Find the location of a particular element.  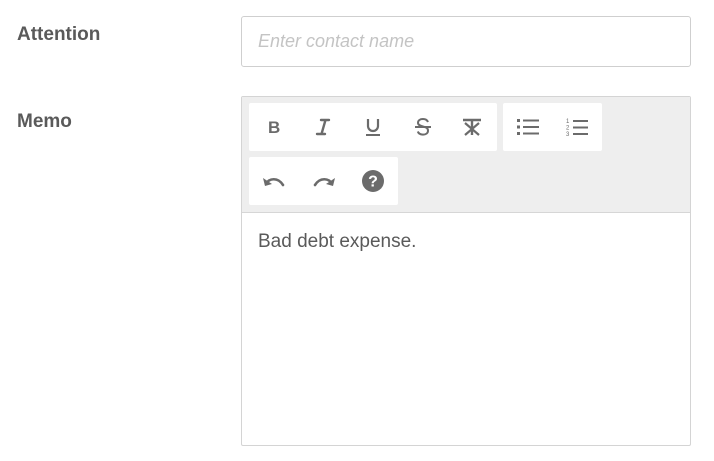

svg-text: B is located at coordinates (274, 127).